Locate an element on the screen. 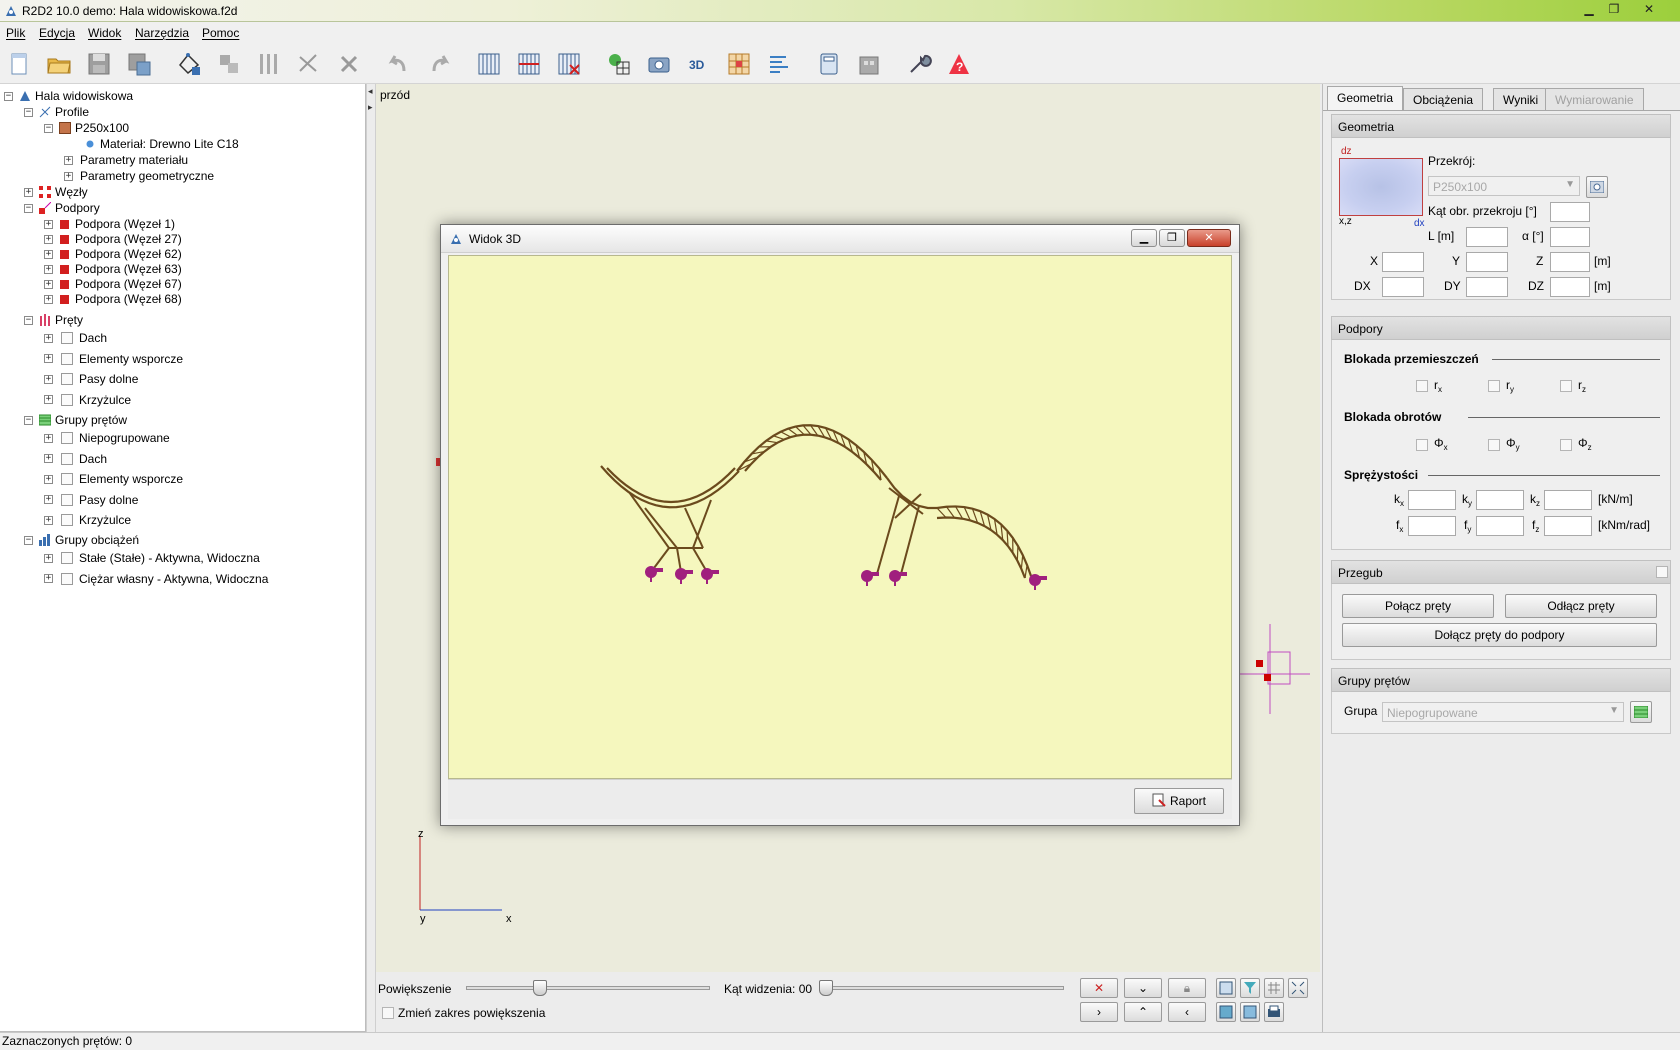 This screenshot has height=1050, width=1680. phiy-checkbox is located at coordinates (1494, 445).